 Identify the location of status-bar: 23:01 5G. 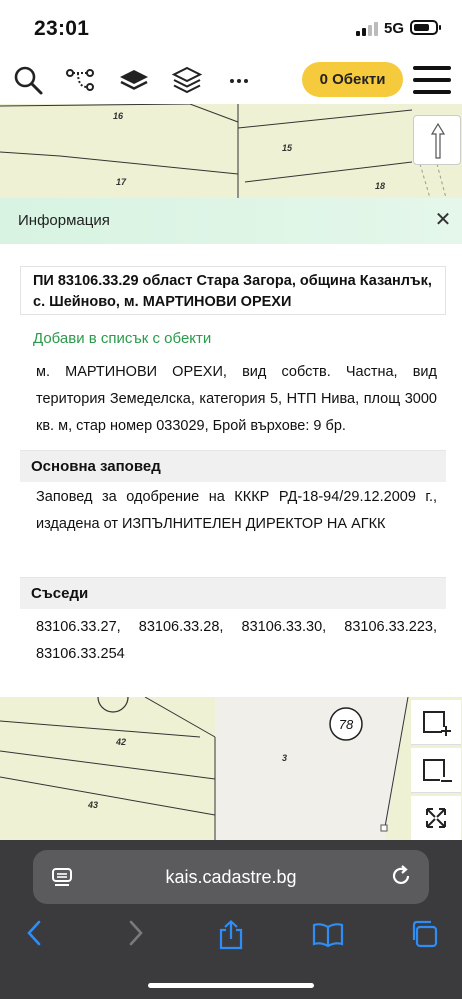
(231, 28).